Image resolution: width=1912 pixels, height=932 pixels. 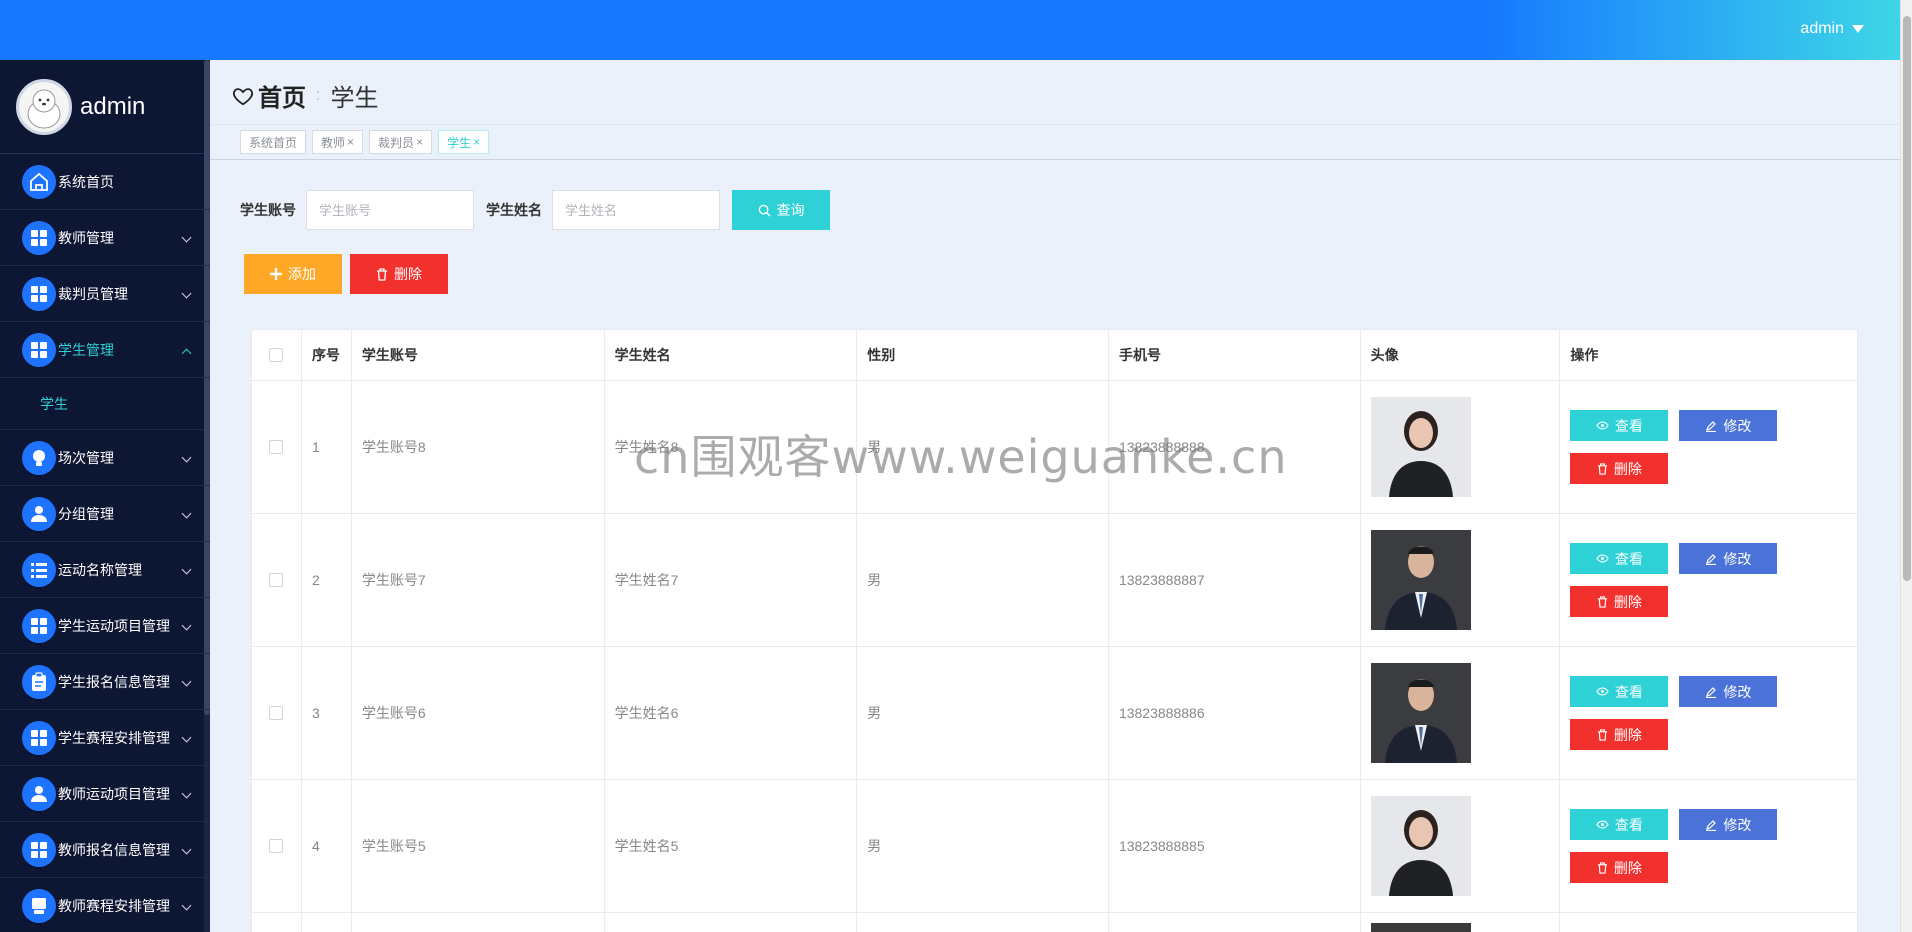 I want to click on sidebar-item-label: 场次管理, so click(x=86, y=457).